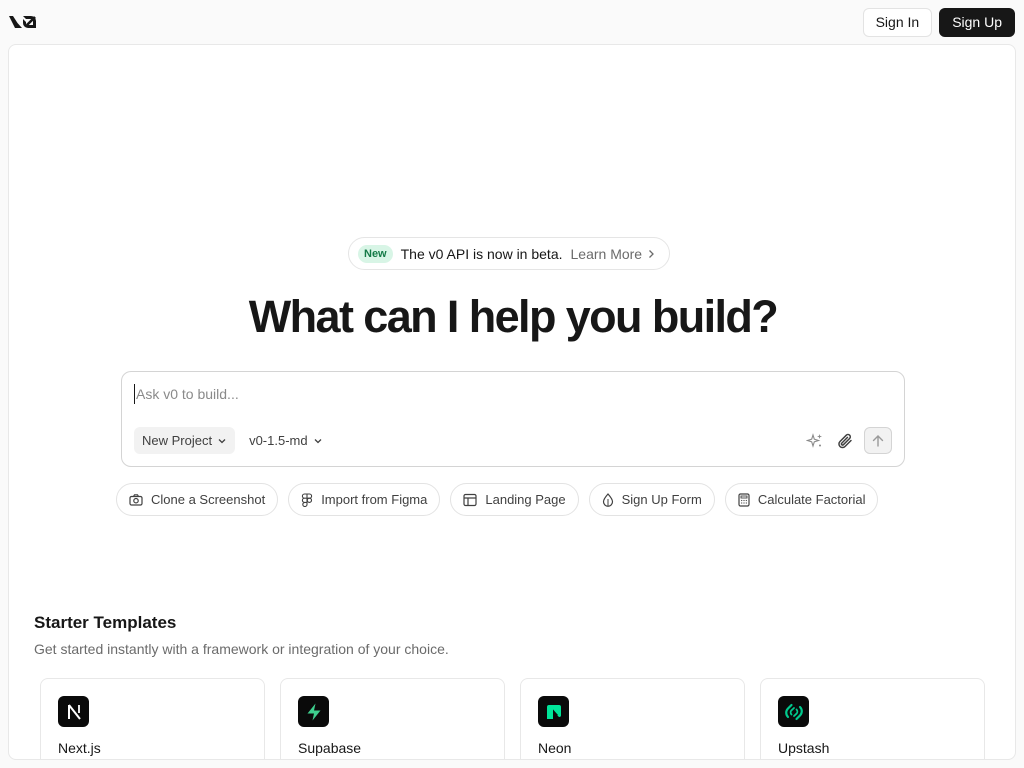  Describe the element at coordinates (512, 22) in the screenshot. I see `top-bar: Sign In Sign Up` at that location.